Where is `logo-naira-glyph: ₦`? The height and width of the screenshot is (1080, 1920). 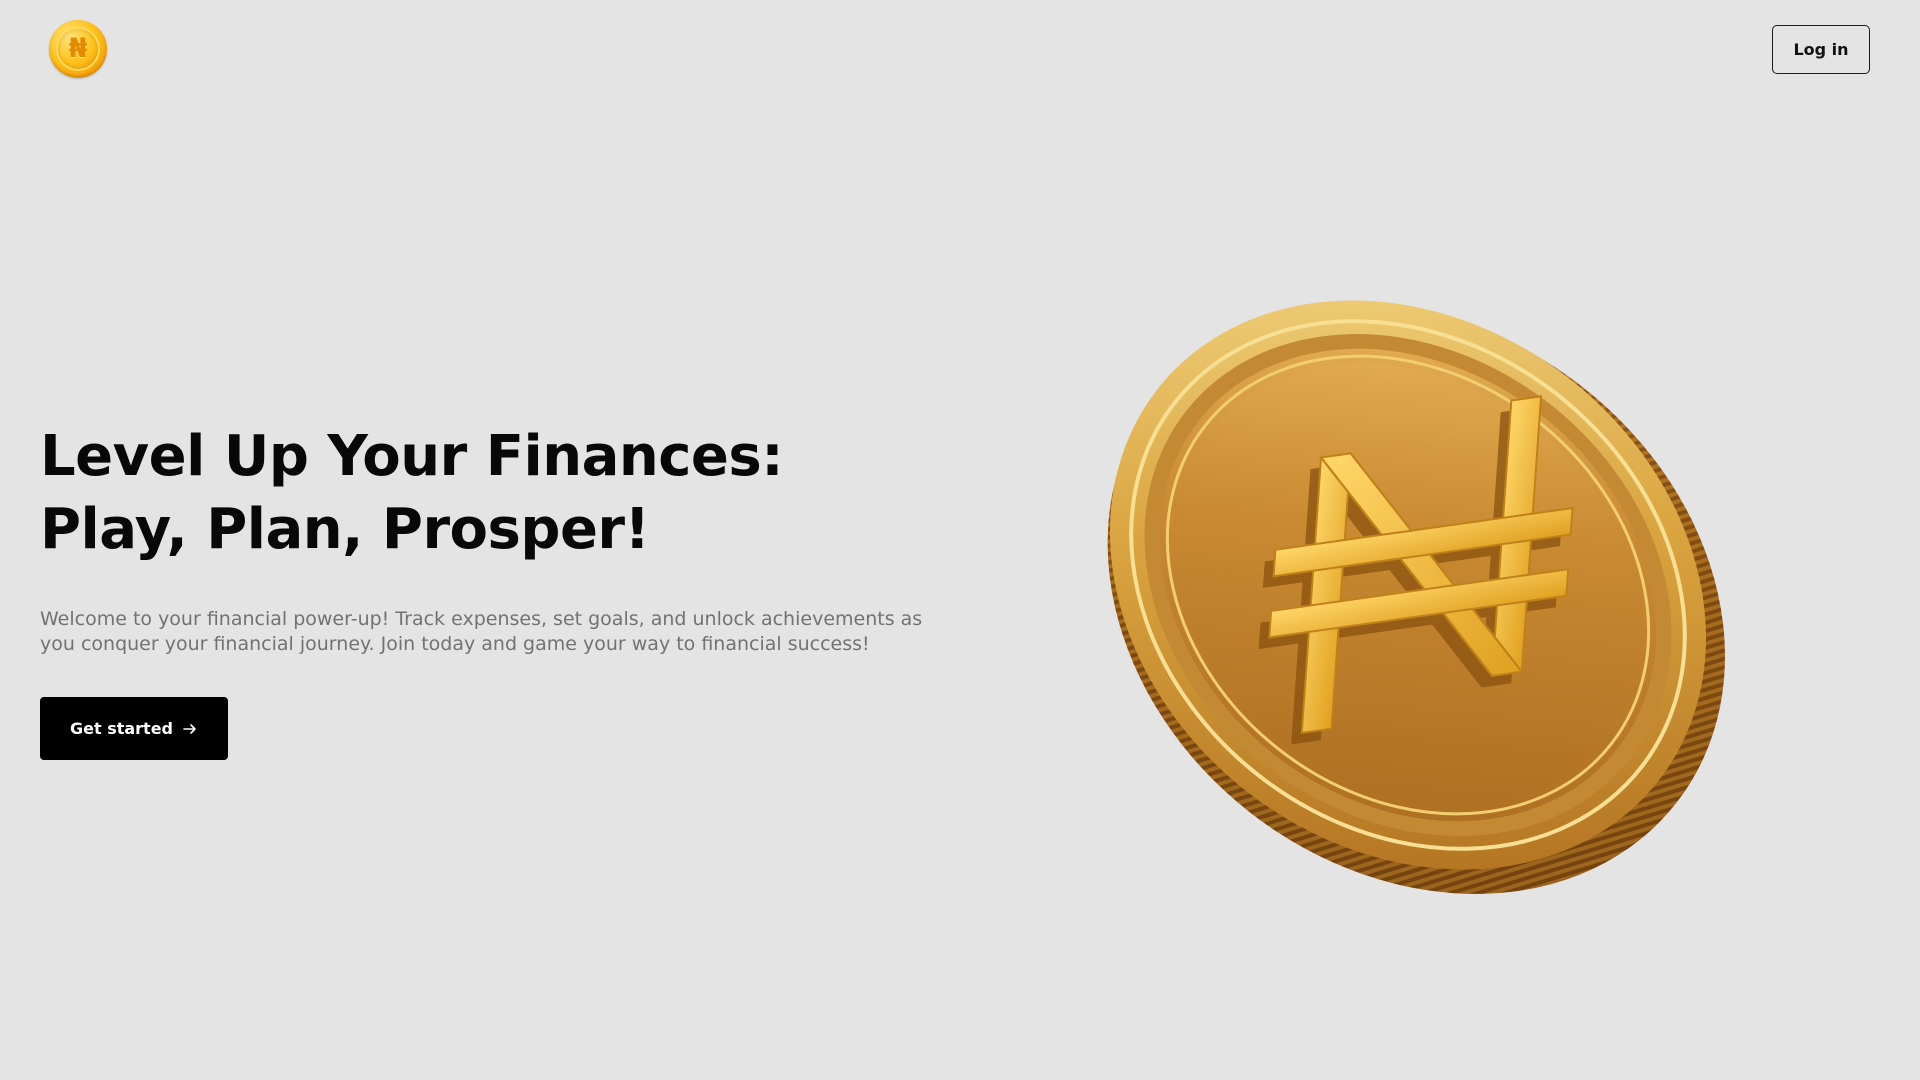 logo-naira-glyph: ₦ is located at coordinates (78, 48).